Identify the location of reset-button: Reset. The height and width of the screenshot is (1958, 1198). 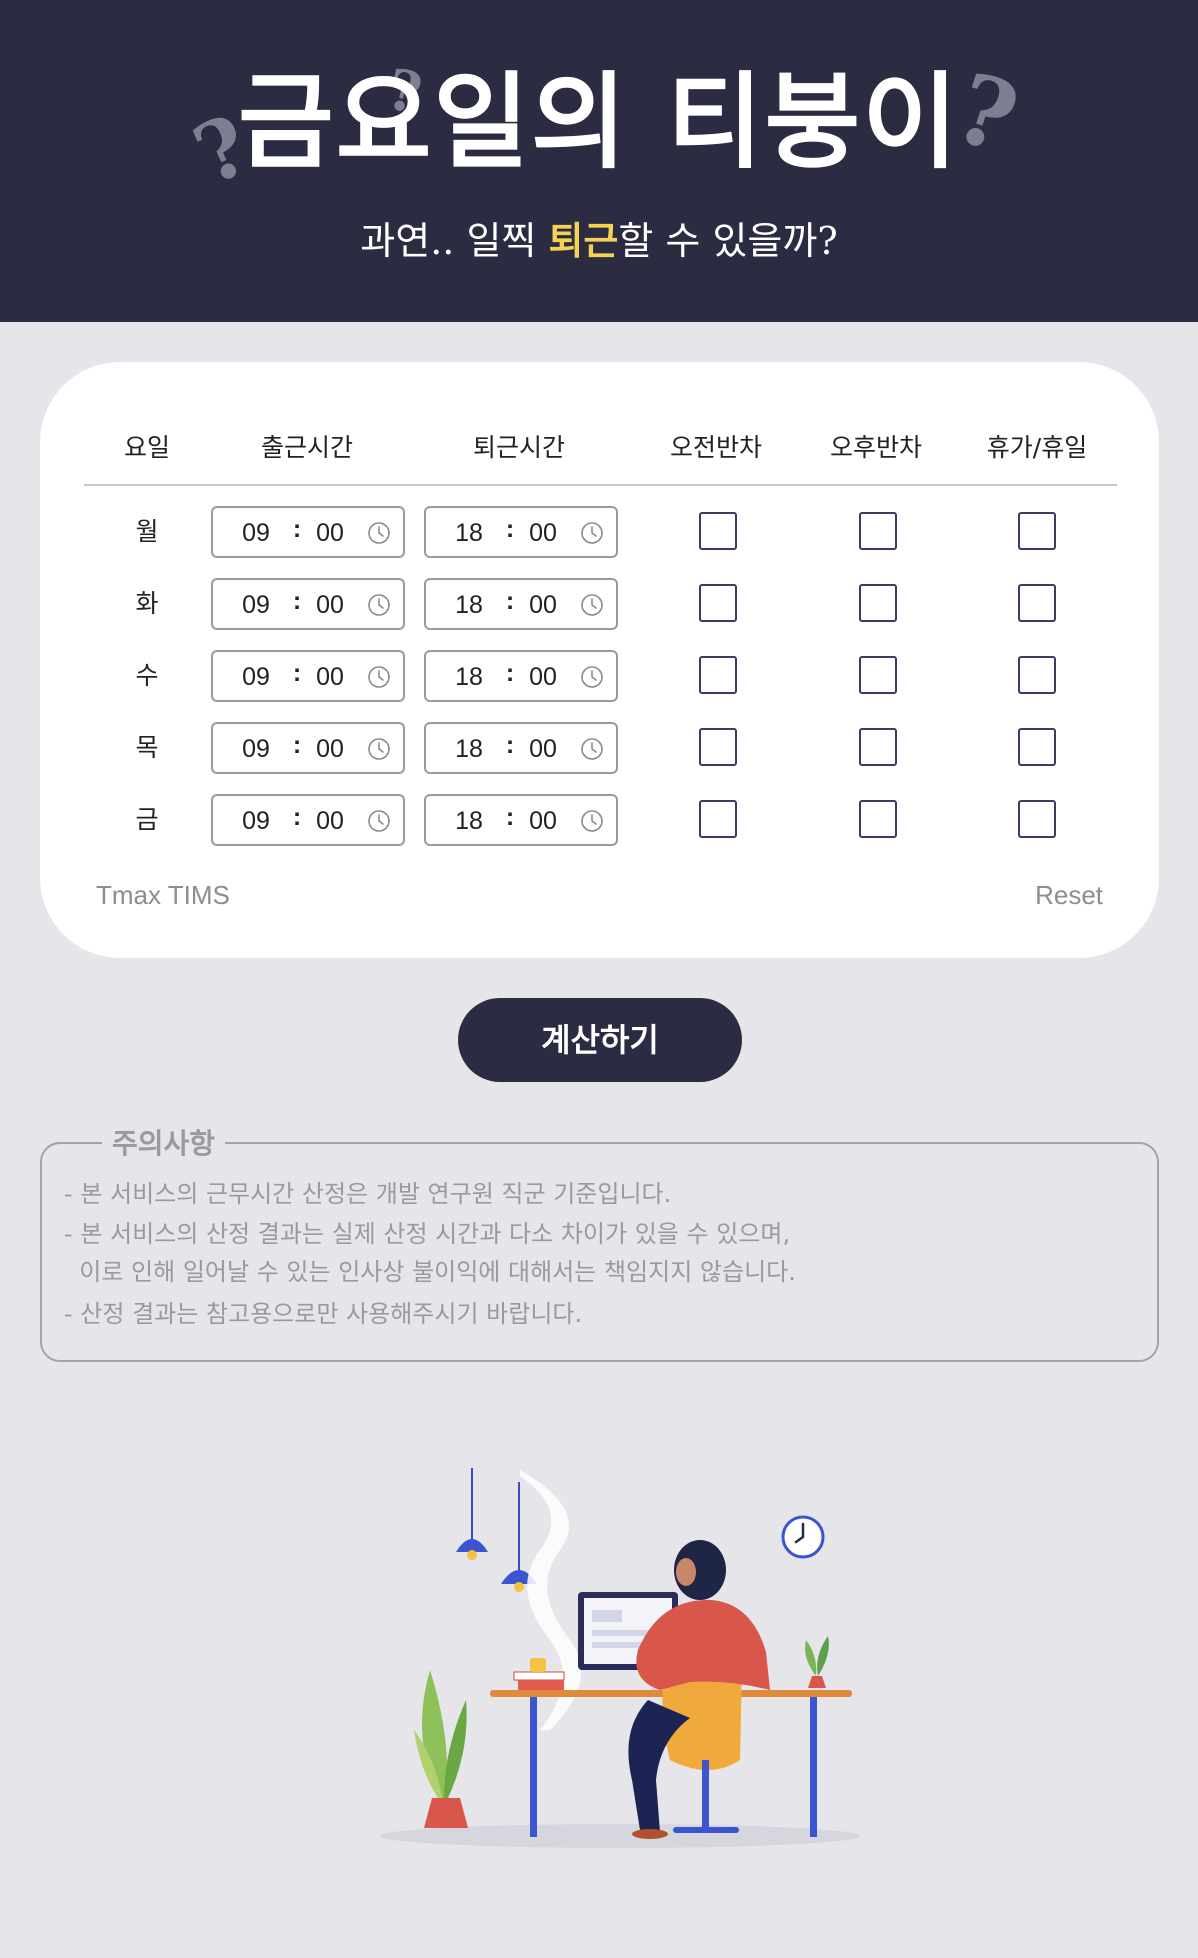
(1069, 895).